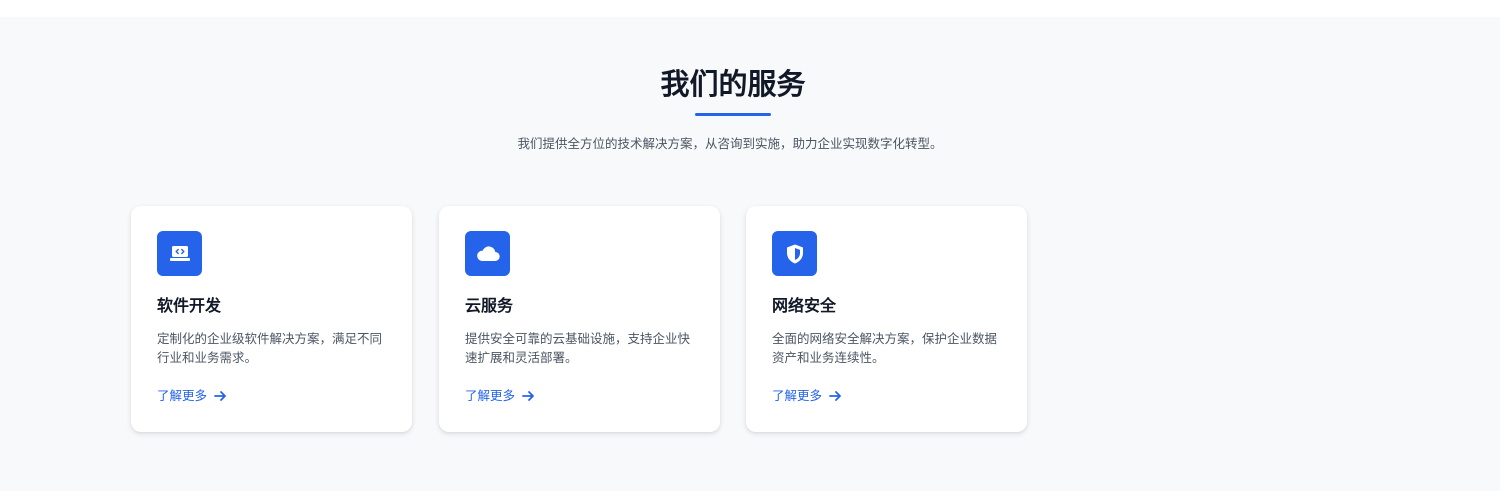 The width and height of the screenshot is (1500, 491). I want to click on learn-more-link-security: 了解更多, so click(807, 396).